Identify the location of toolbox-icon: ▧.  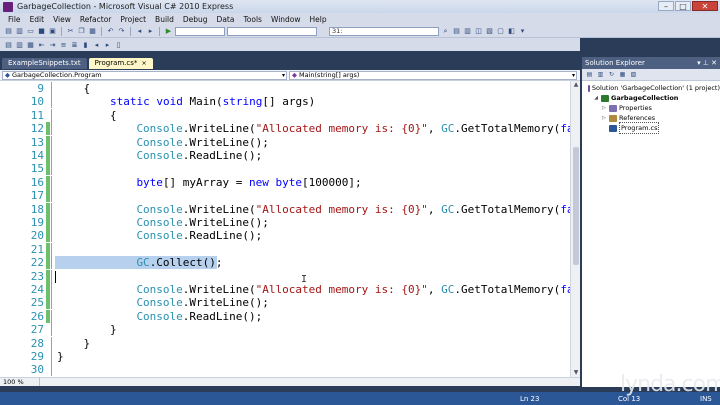
(489, 31).